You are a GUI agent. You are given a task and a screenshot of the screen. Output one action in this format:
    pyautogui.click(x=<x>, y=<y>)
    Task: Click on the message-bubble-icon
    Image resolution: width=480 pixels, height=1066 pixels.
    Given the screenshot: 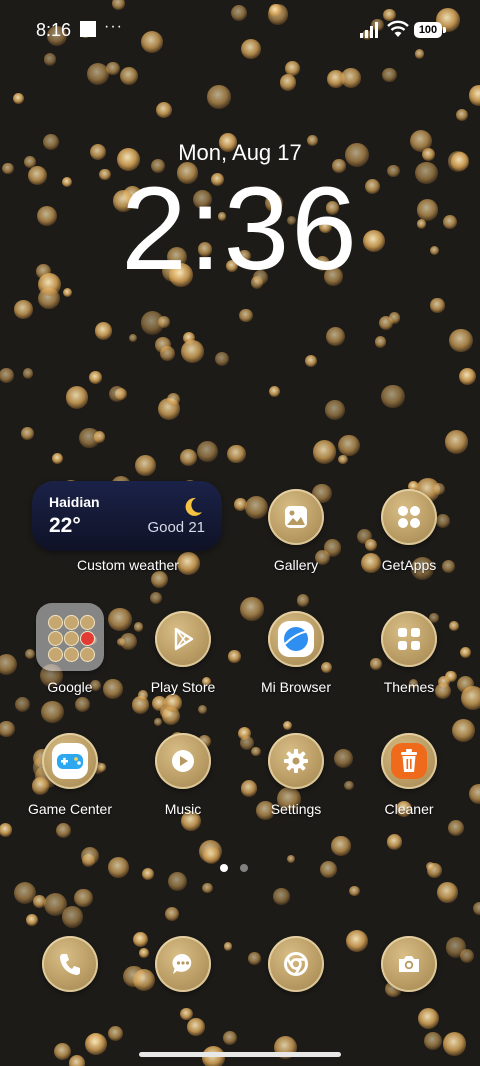 What is the action you would take?
    pyautogui.click(x=182, y=963)
    